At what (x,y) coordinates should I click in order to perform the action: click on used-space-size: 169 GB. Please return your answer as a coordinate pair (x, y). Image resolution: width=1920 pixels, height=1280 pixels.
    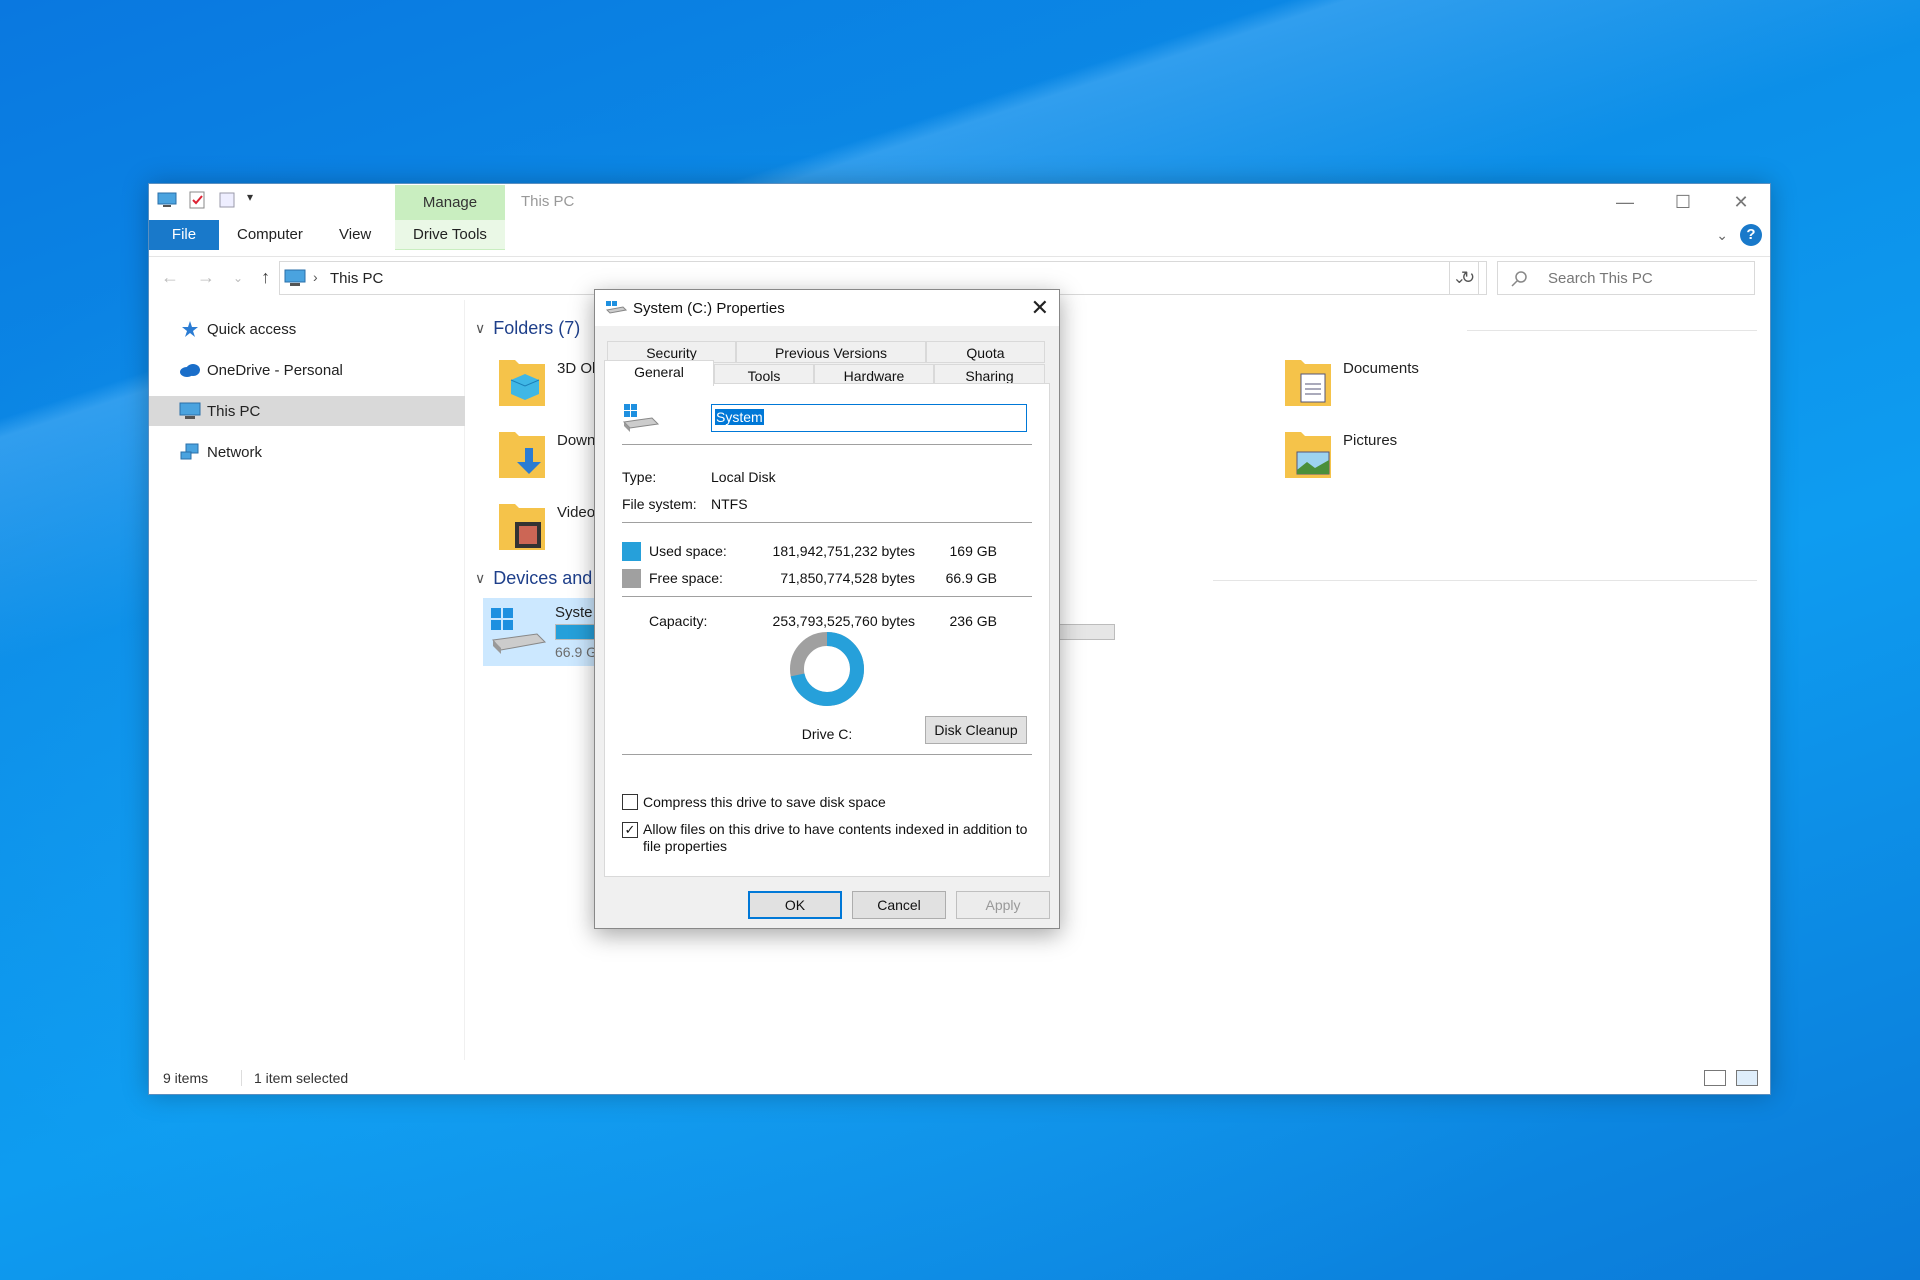
    Looking at the image, I should click on (961, 551).